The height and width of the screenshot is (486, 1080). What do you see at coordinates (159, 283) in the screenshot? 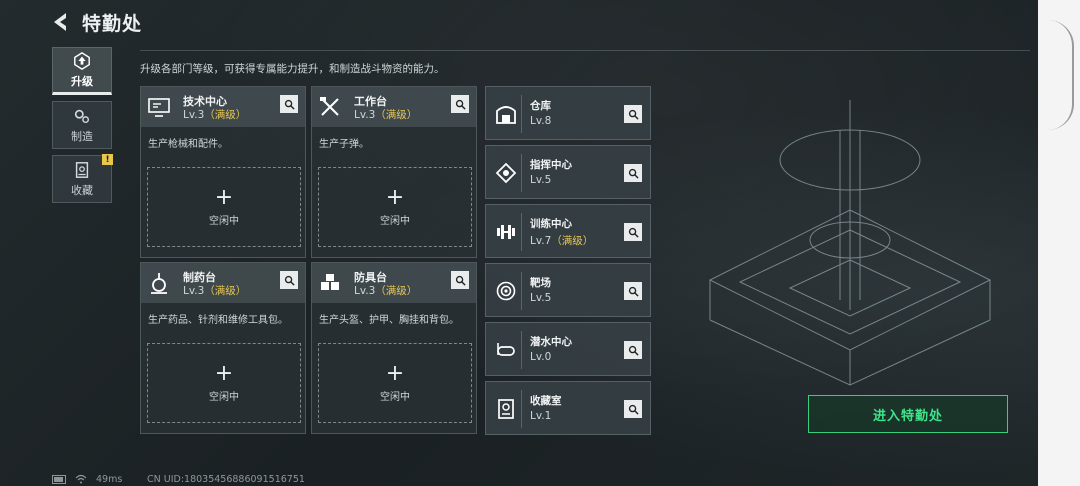
I see `pharmacy-icon` at bounding box center [159, 283].